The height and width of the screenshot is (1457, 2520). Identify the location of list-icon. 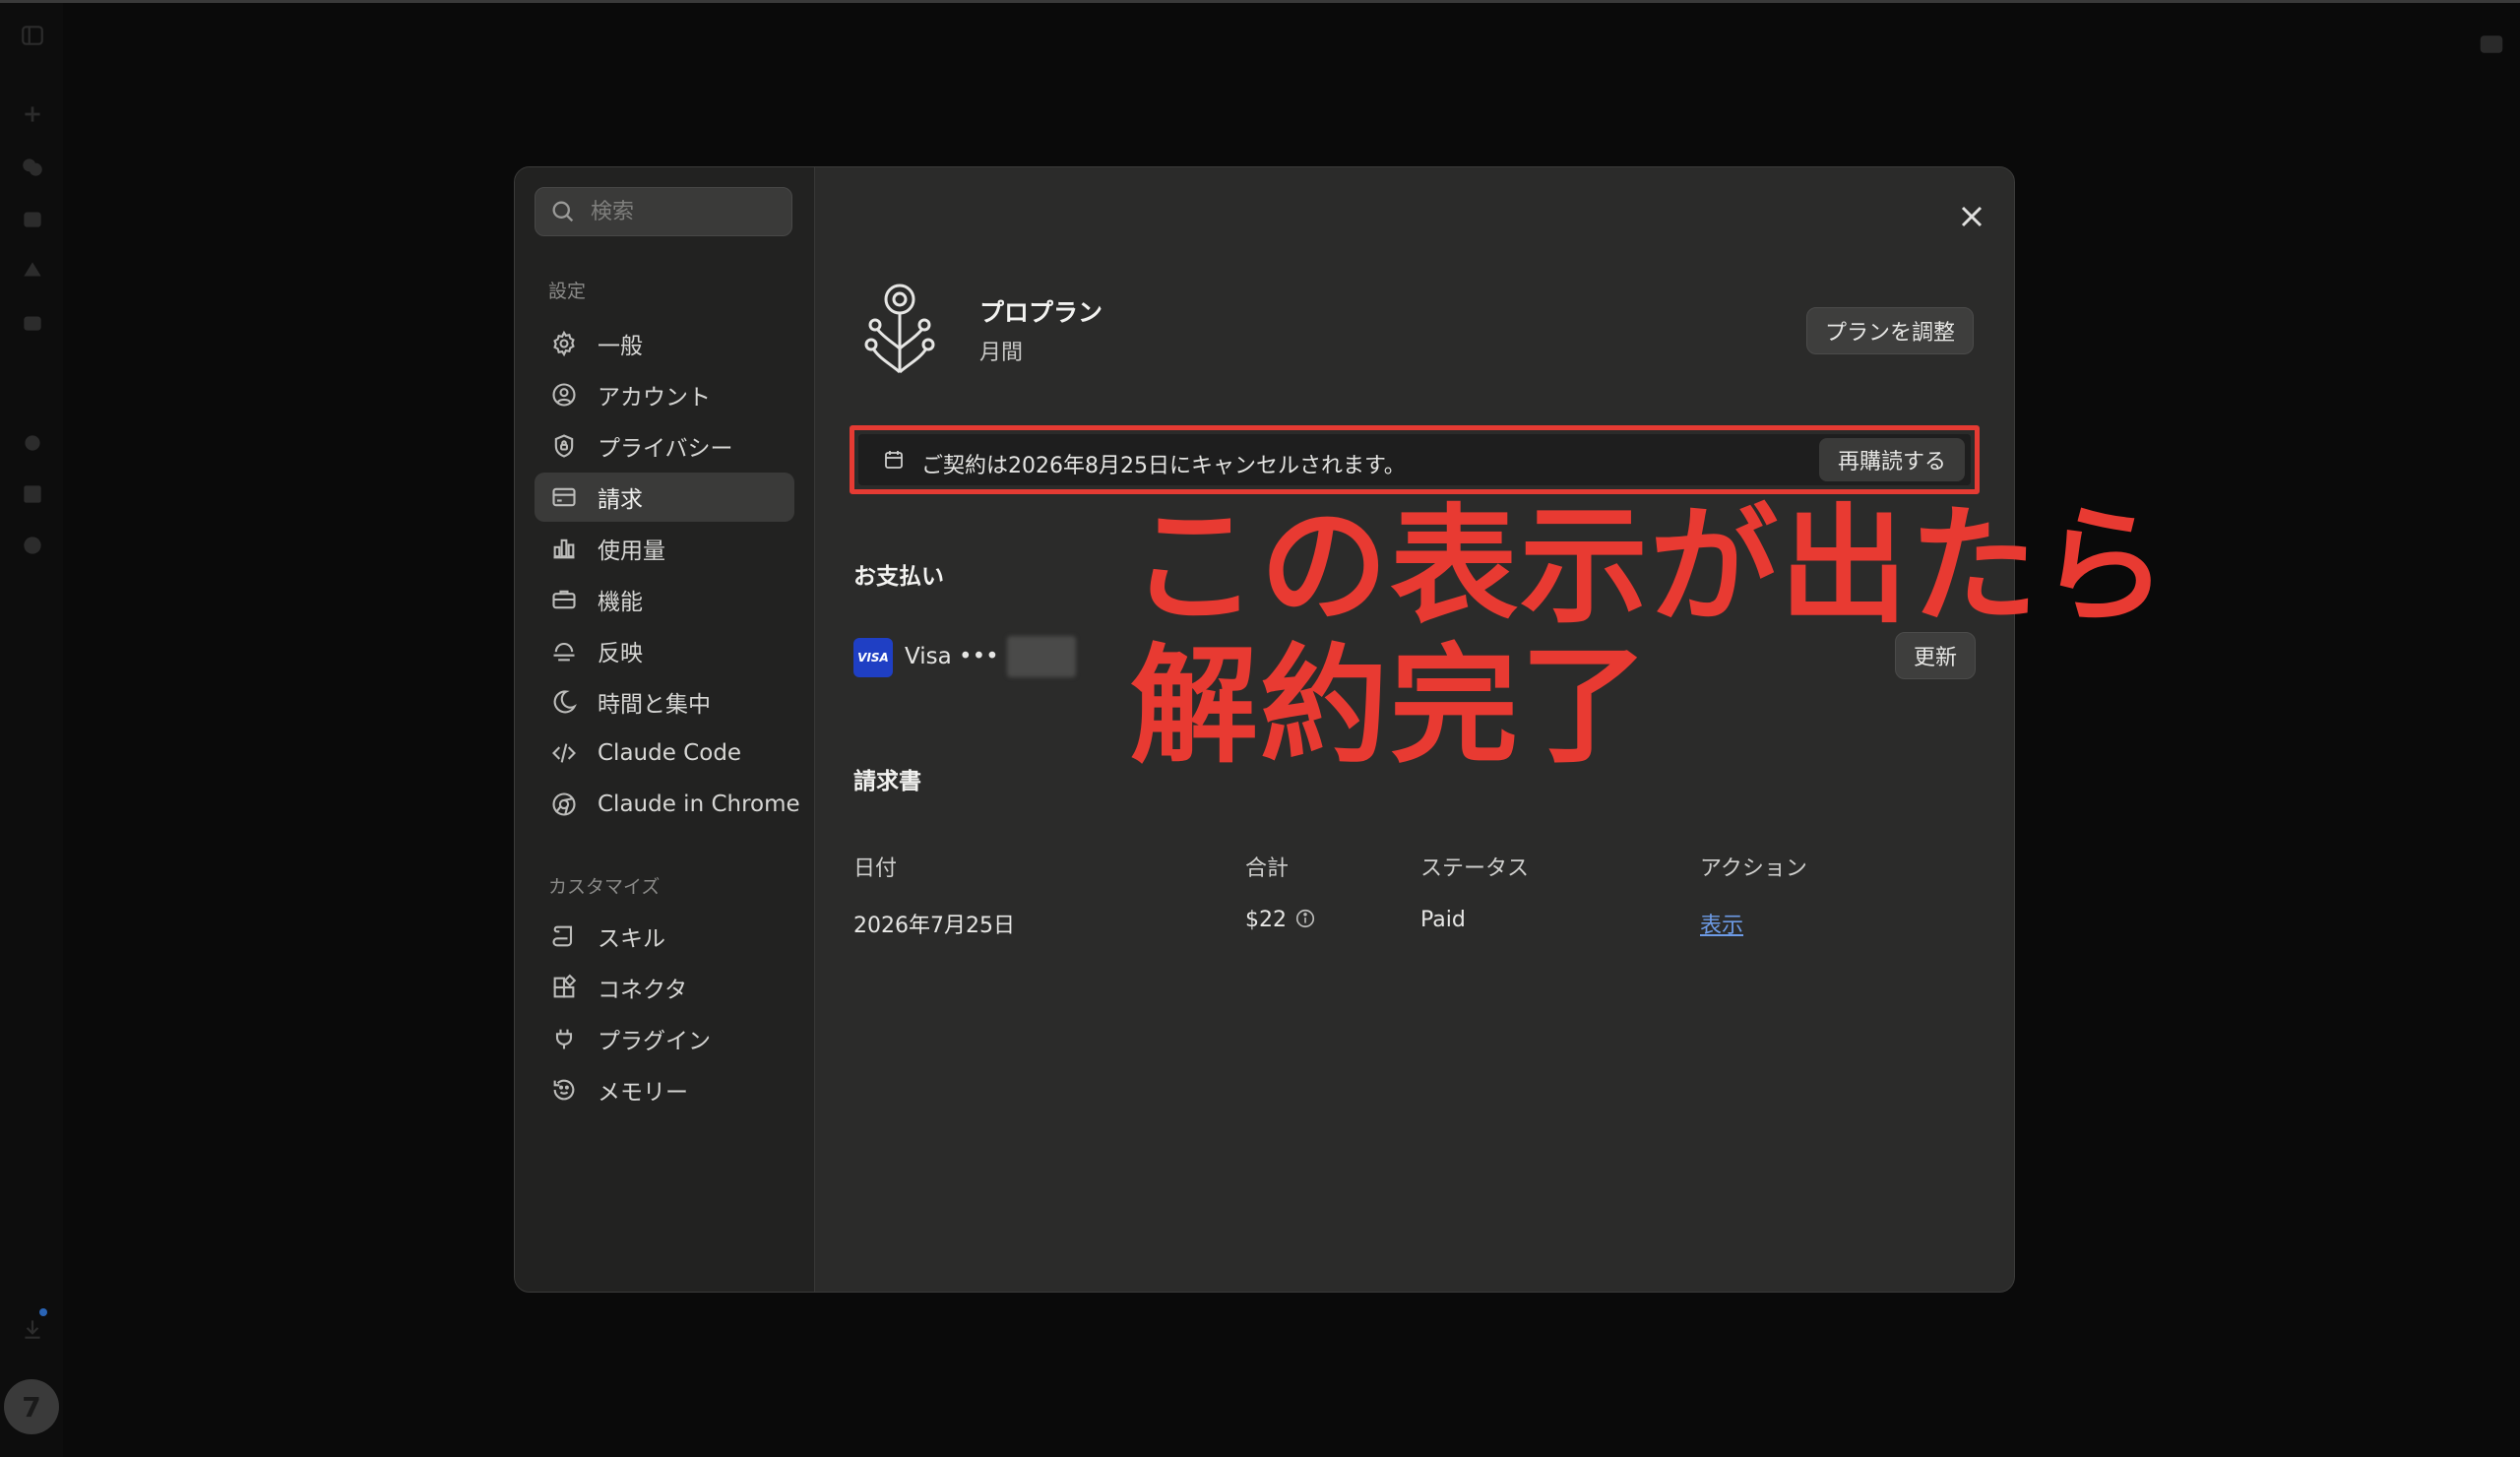
(32, 494).